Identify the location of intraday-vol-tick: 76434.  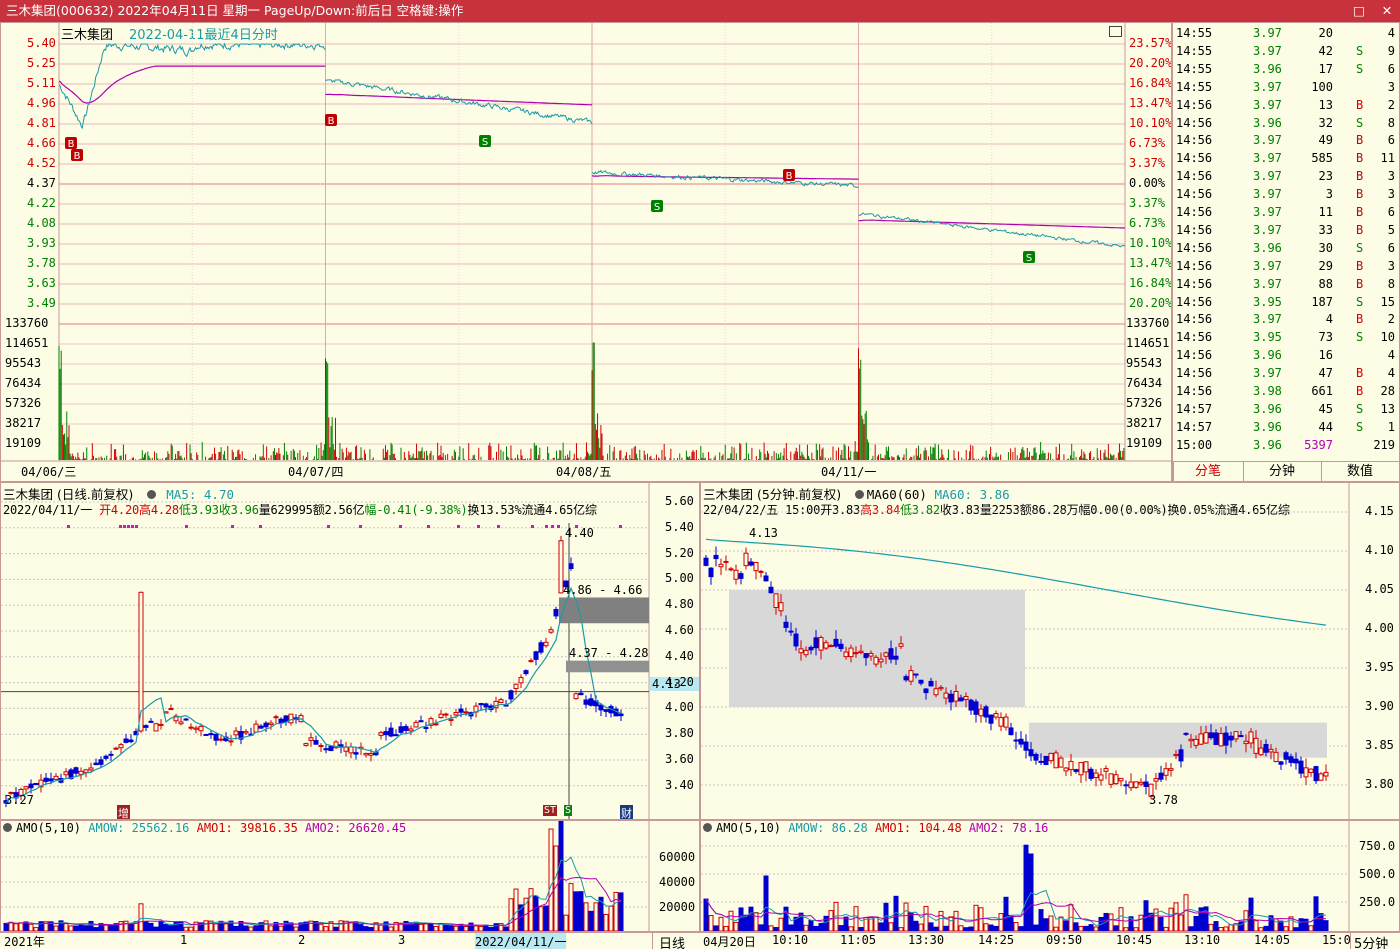
(23, 383).